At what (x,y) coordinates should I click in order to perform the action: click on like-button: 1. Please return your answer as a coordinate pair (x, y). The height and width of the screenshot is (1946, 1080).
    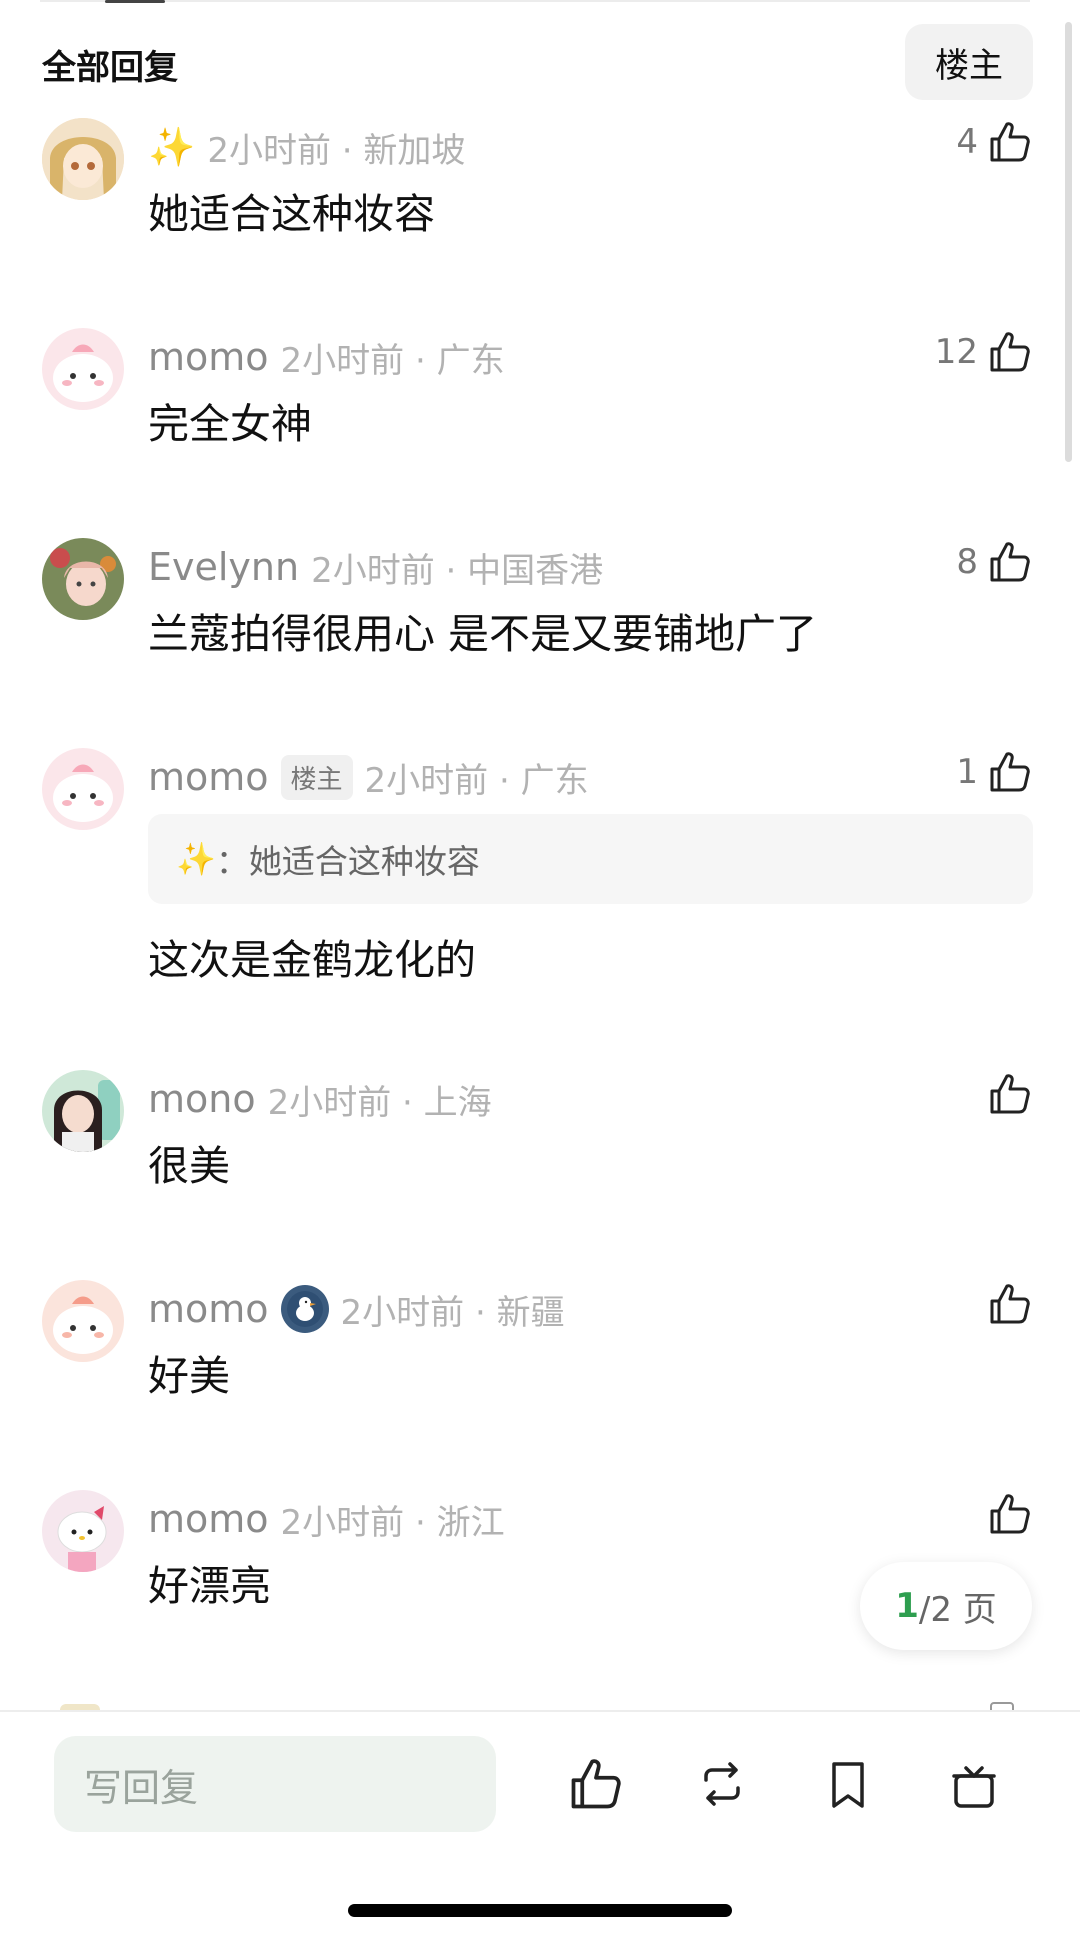
    Looking at the image, I should click on (995, 772).